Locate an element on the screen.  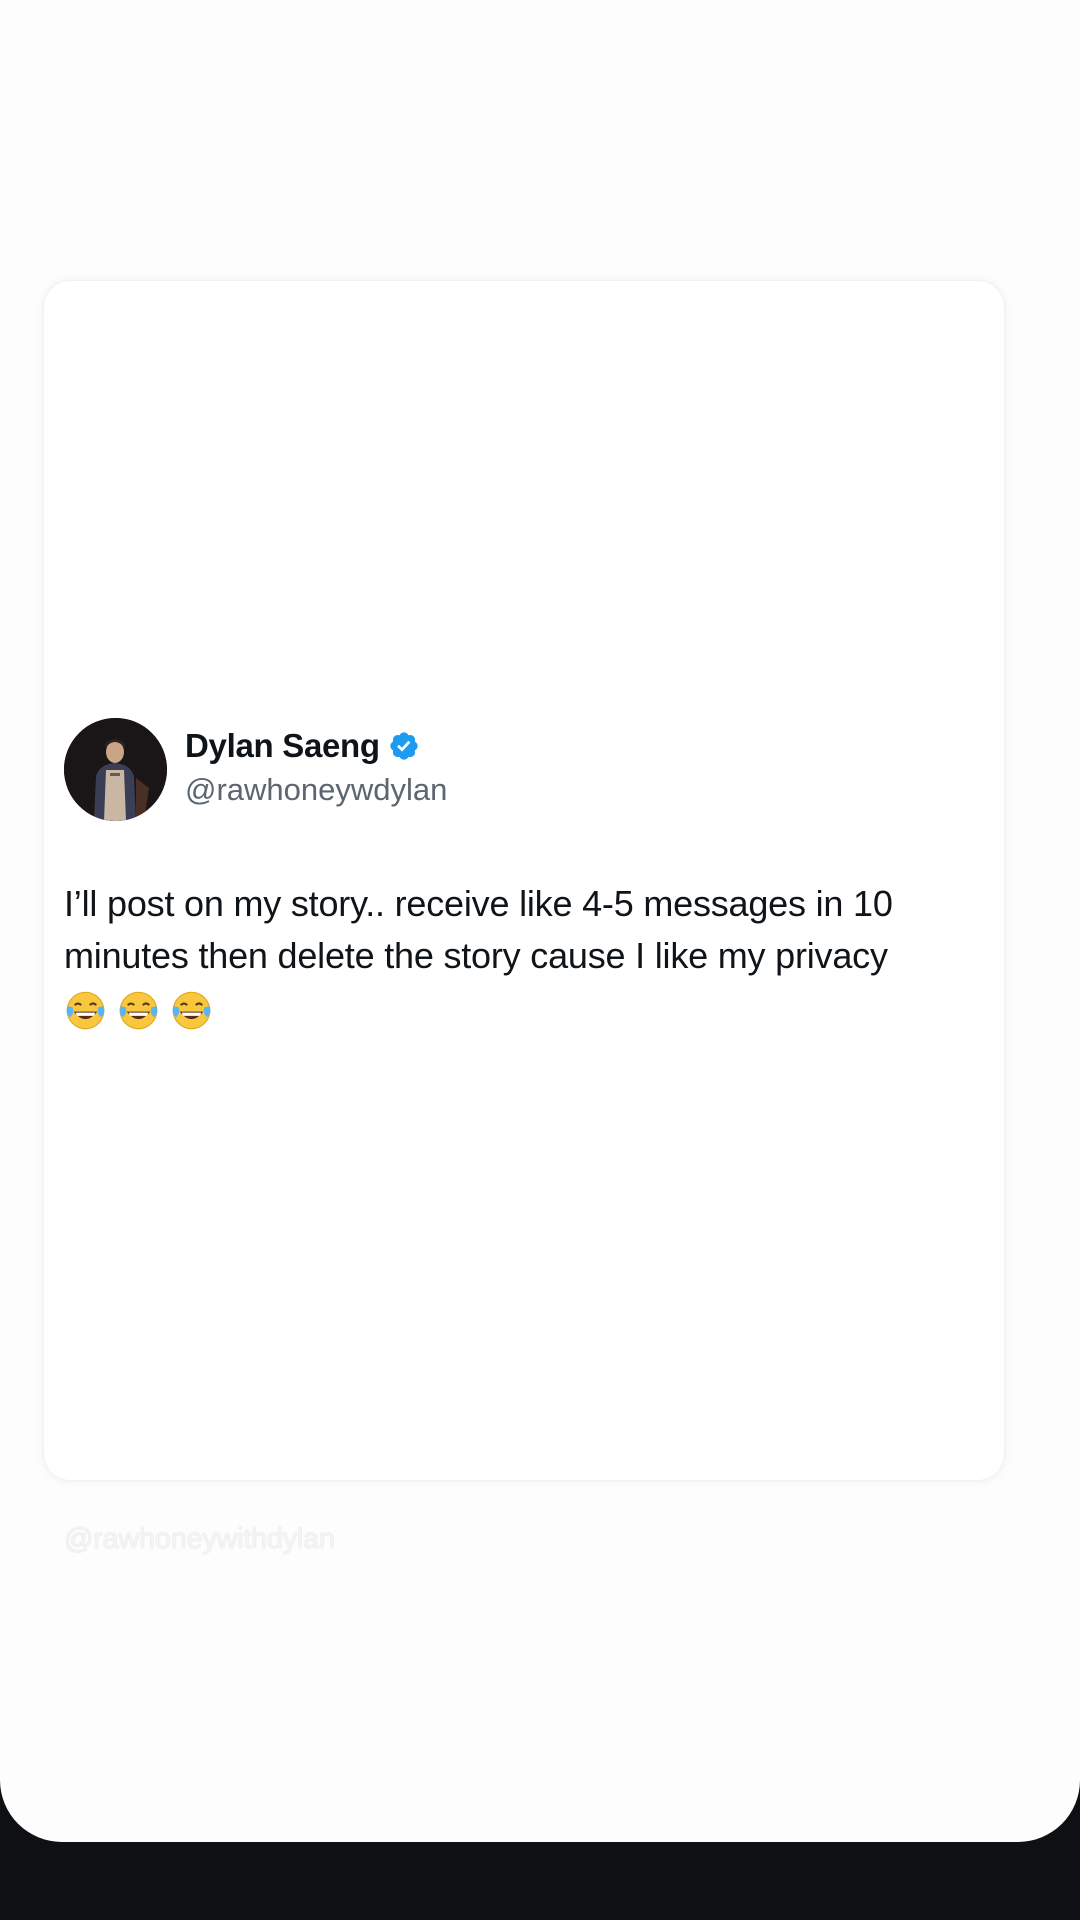
author-handle: @rawhoneywdylan is located at coordinates (316, 790).